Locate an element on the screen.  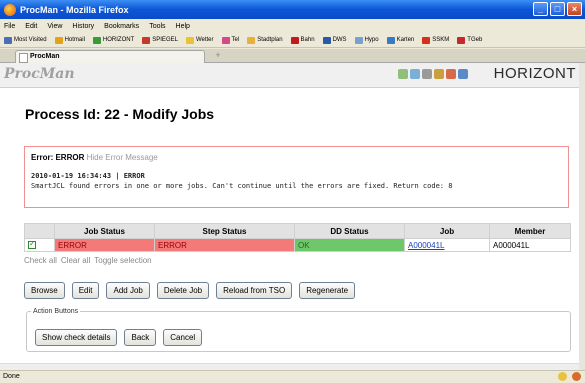
bookmark-tgeb: TGeb is located at coordinates (470, 40).